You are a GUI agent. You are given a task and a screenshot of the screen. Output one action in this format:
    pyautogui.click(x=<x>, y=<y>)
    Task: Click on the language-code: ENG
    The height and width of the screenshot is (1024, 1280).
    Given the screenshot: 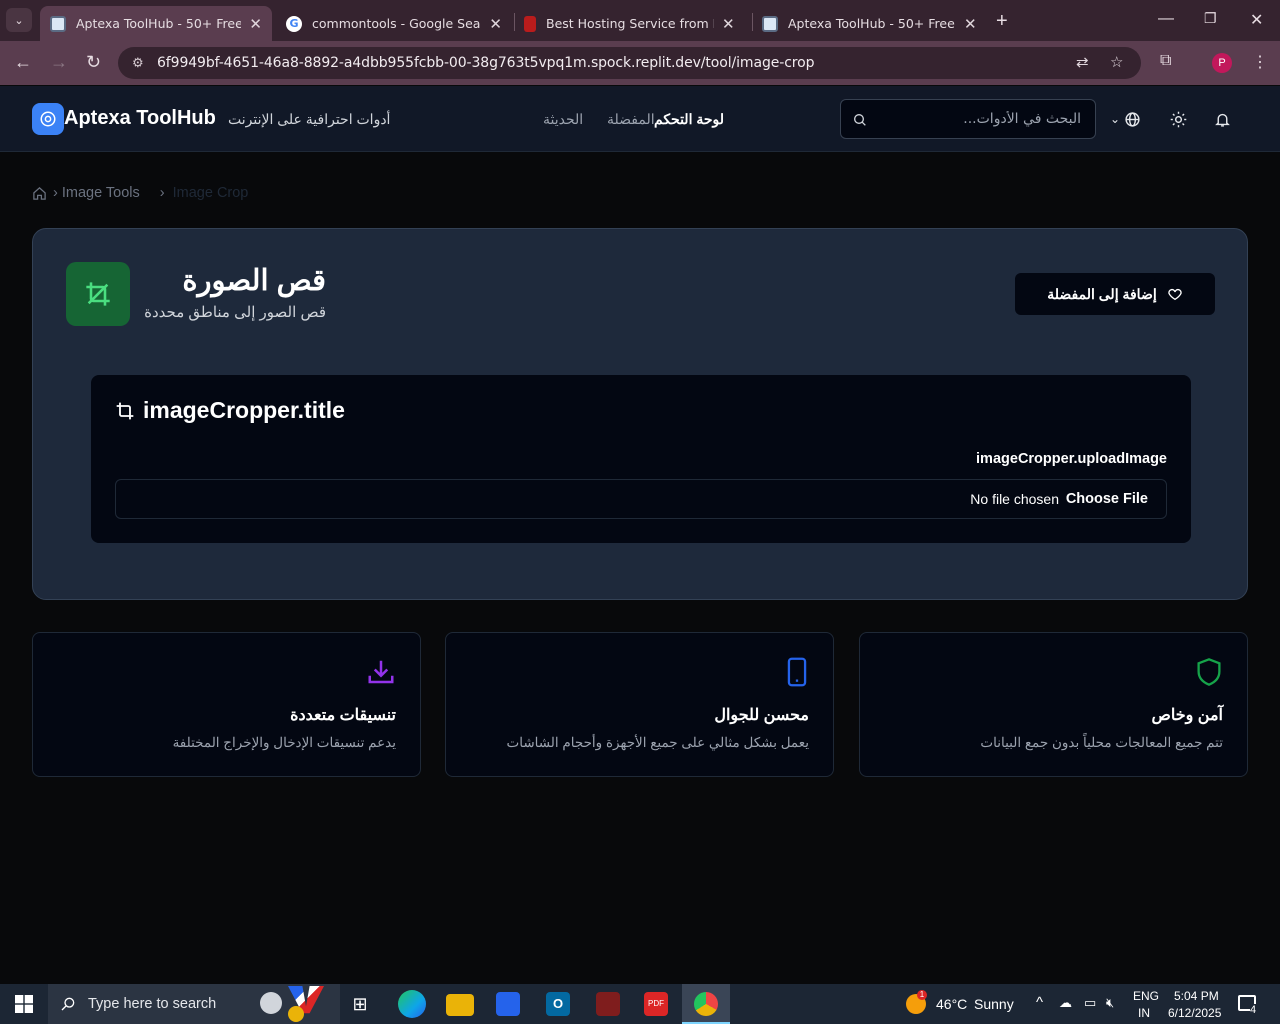 What is the action you would take?
    pyautogui.click(x=1146, y=996)
    